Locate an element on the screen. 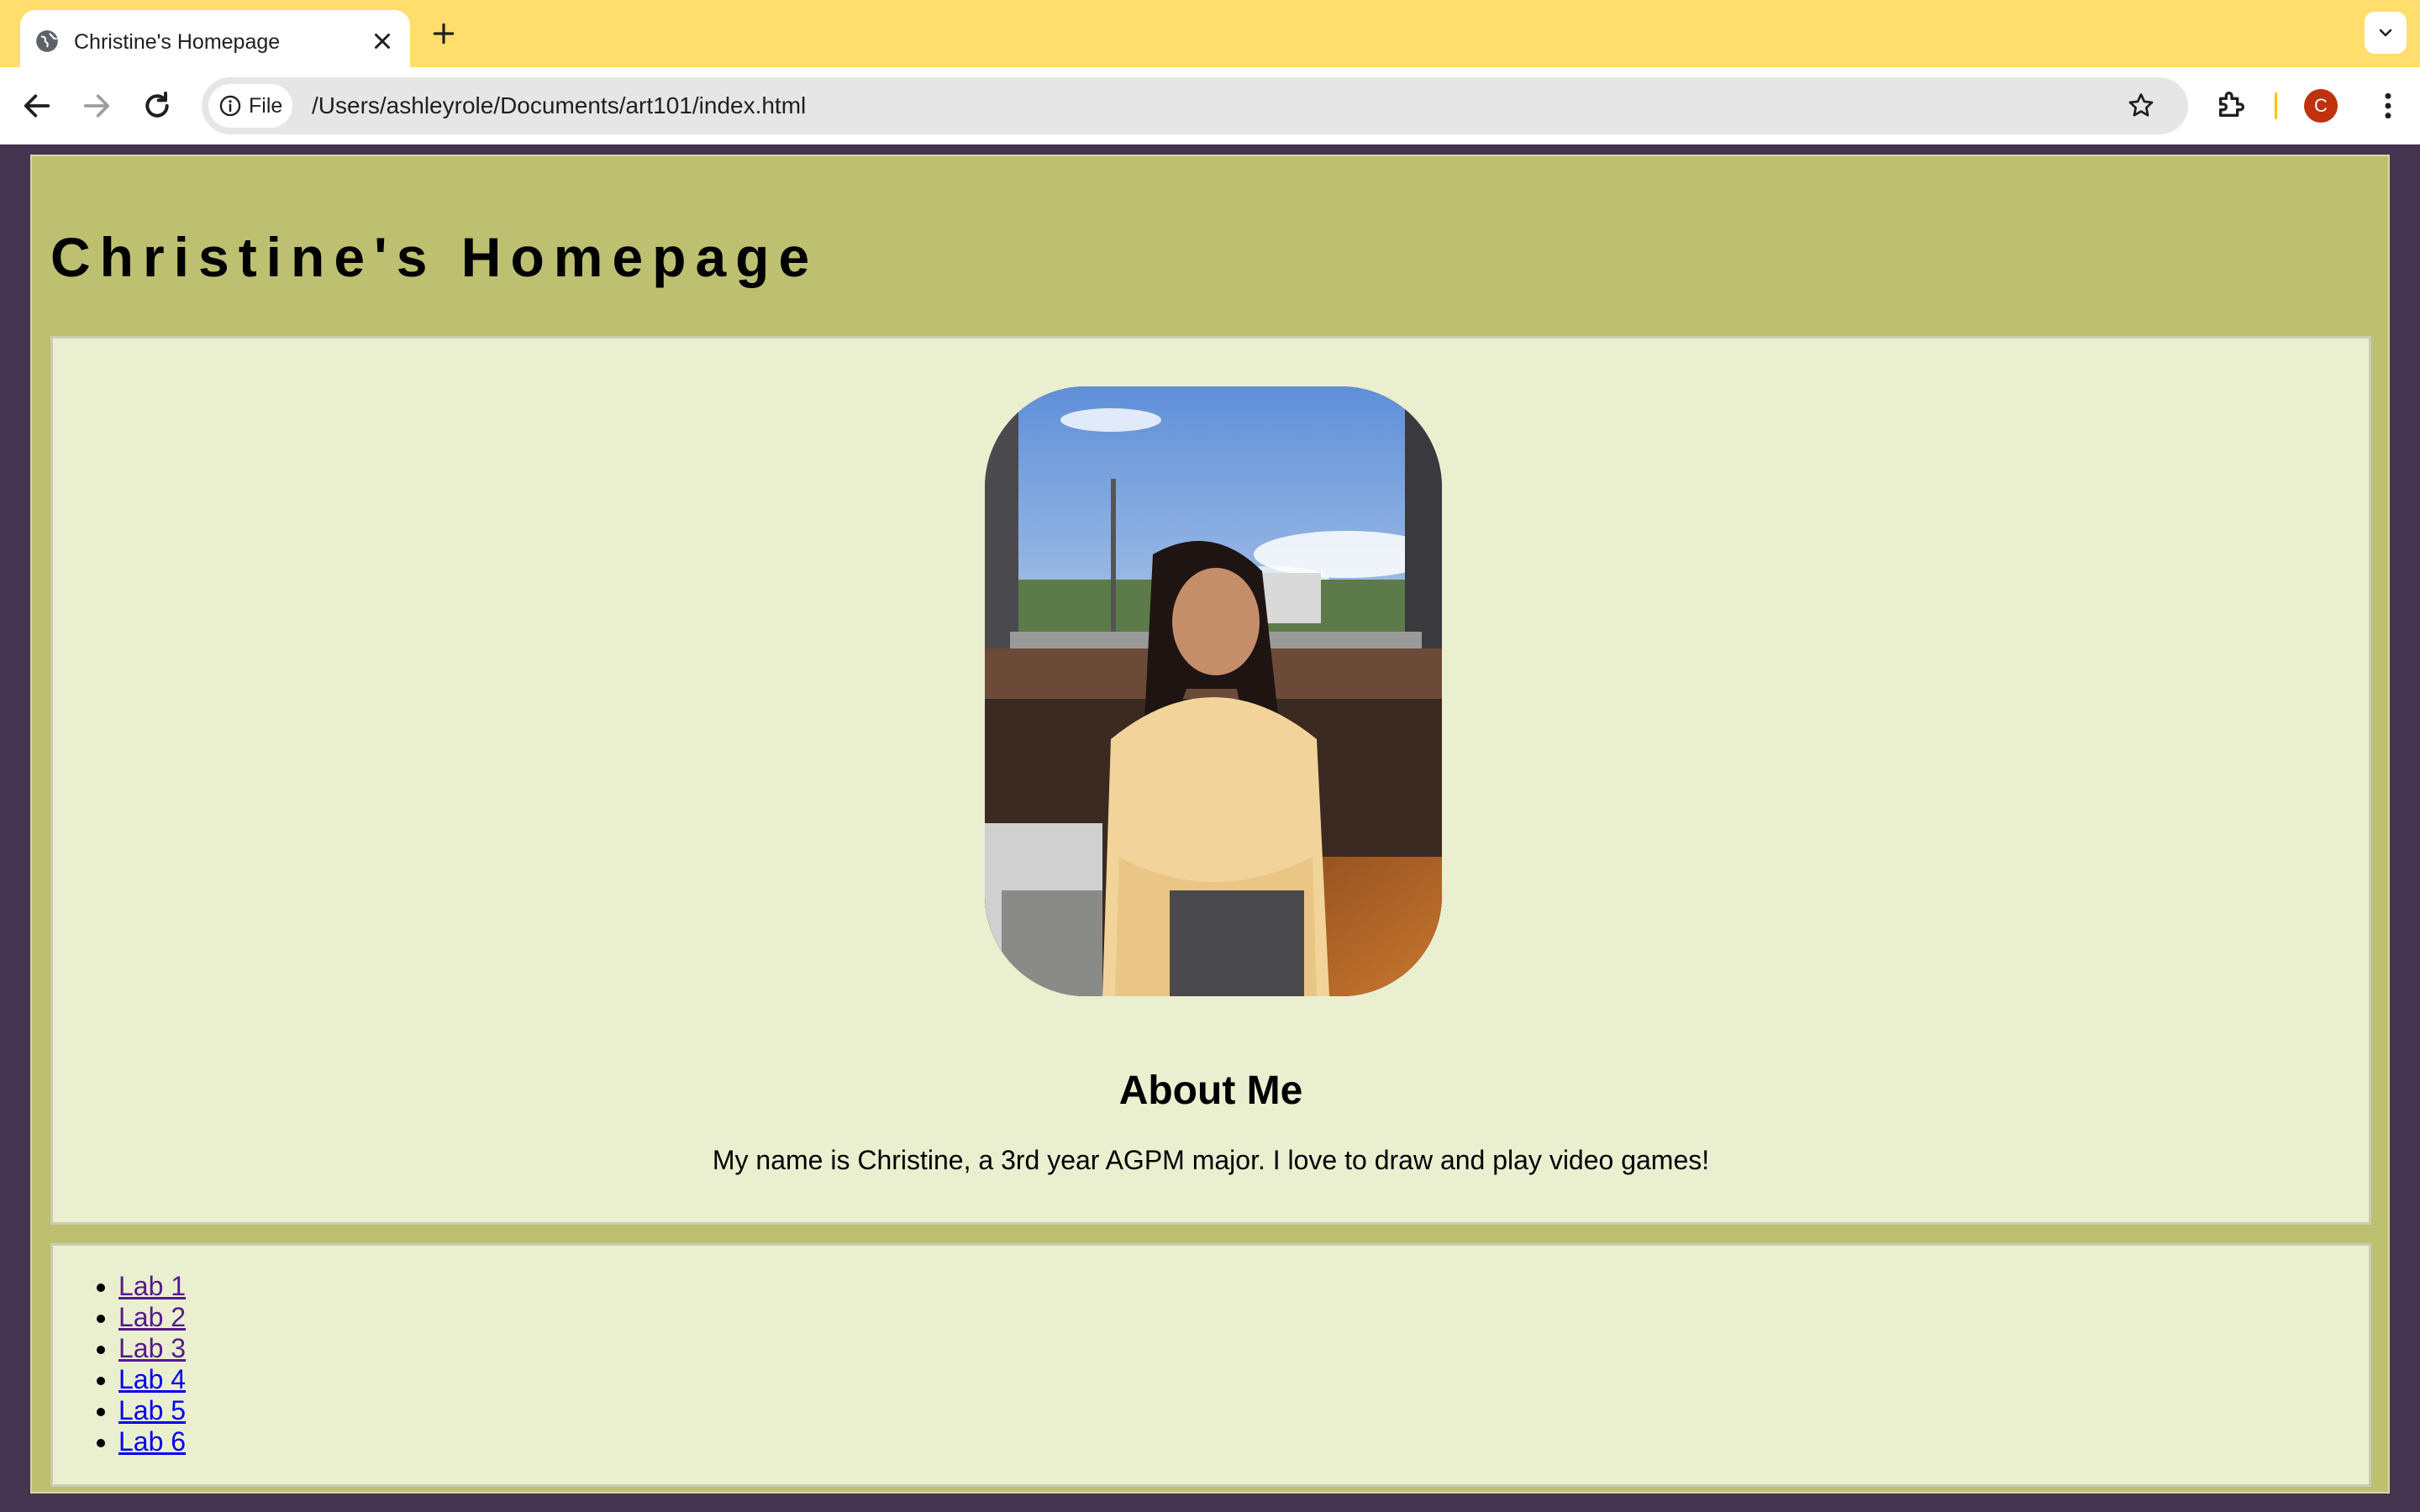  bookmark-star-icon is located at coordinates (2141, 106).